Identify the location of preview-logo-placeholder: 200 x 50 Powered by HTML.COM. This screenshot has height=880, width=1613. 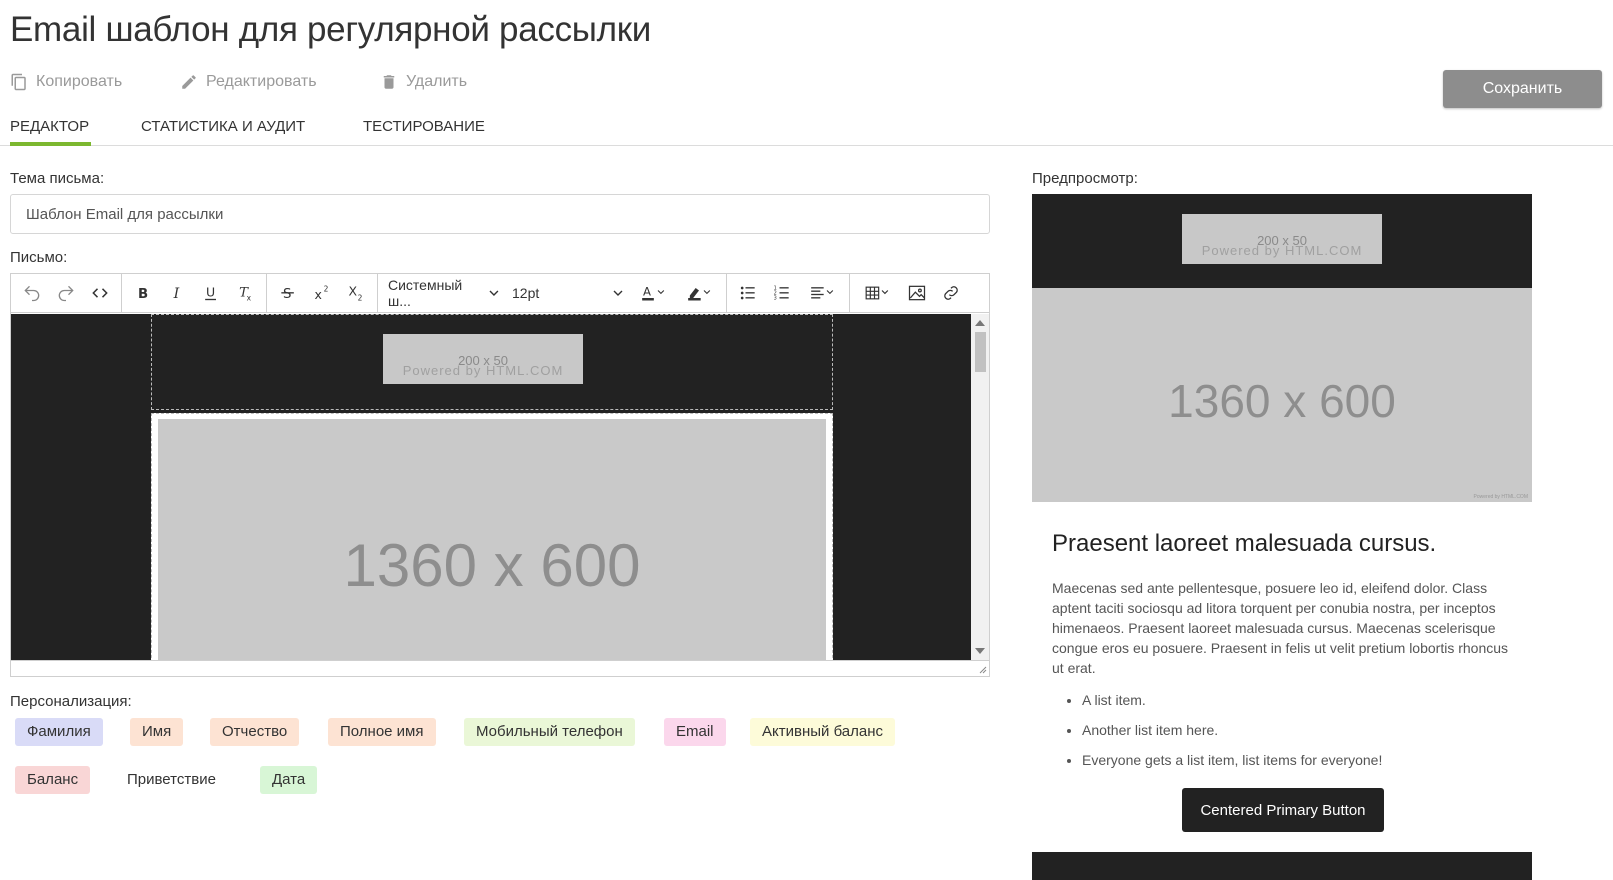
(1282, 239).